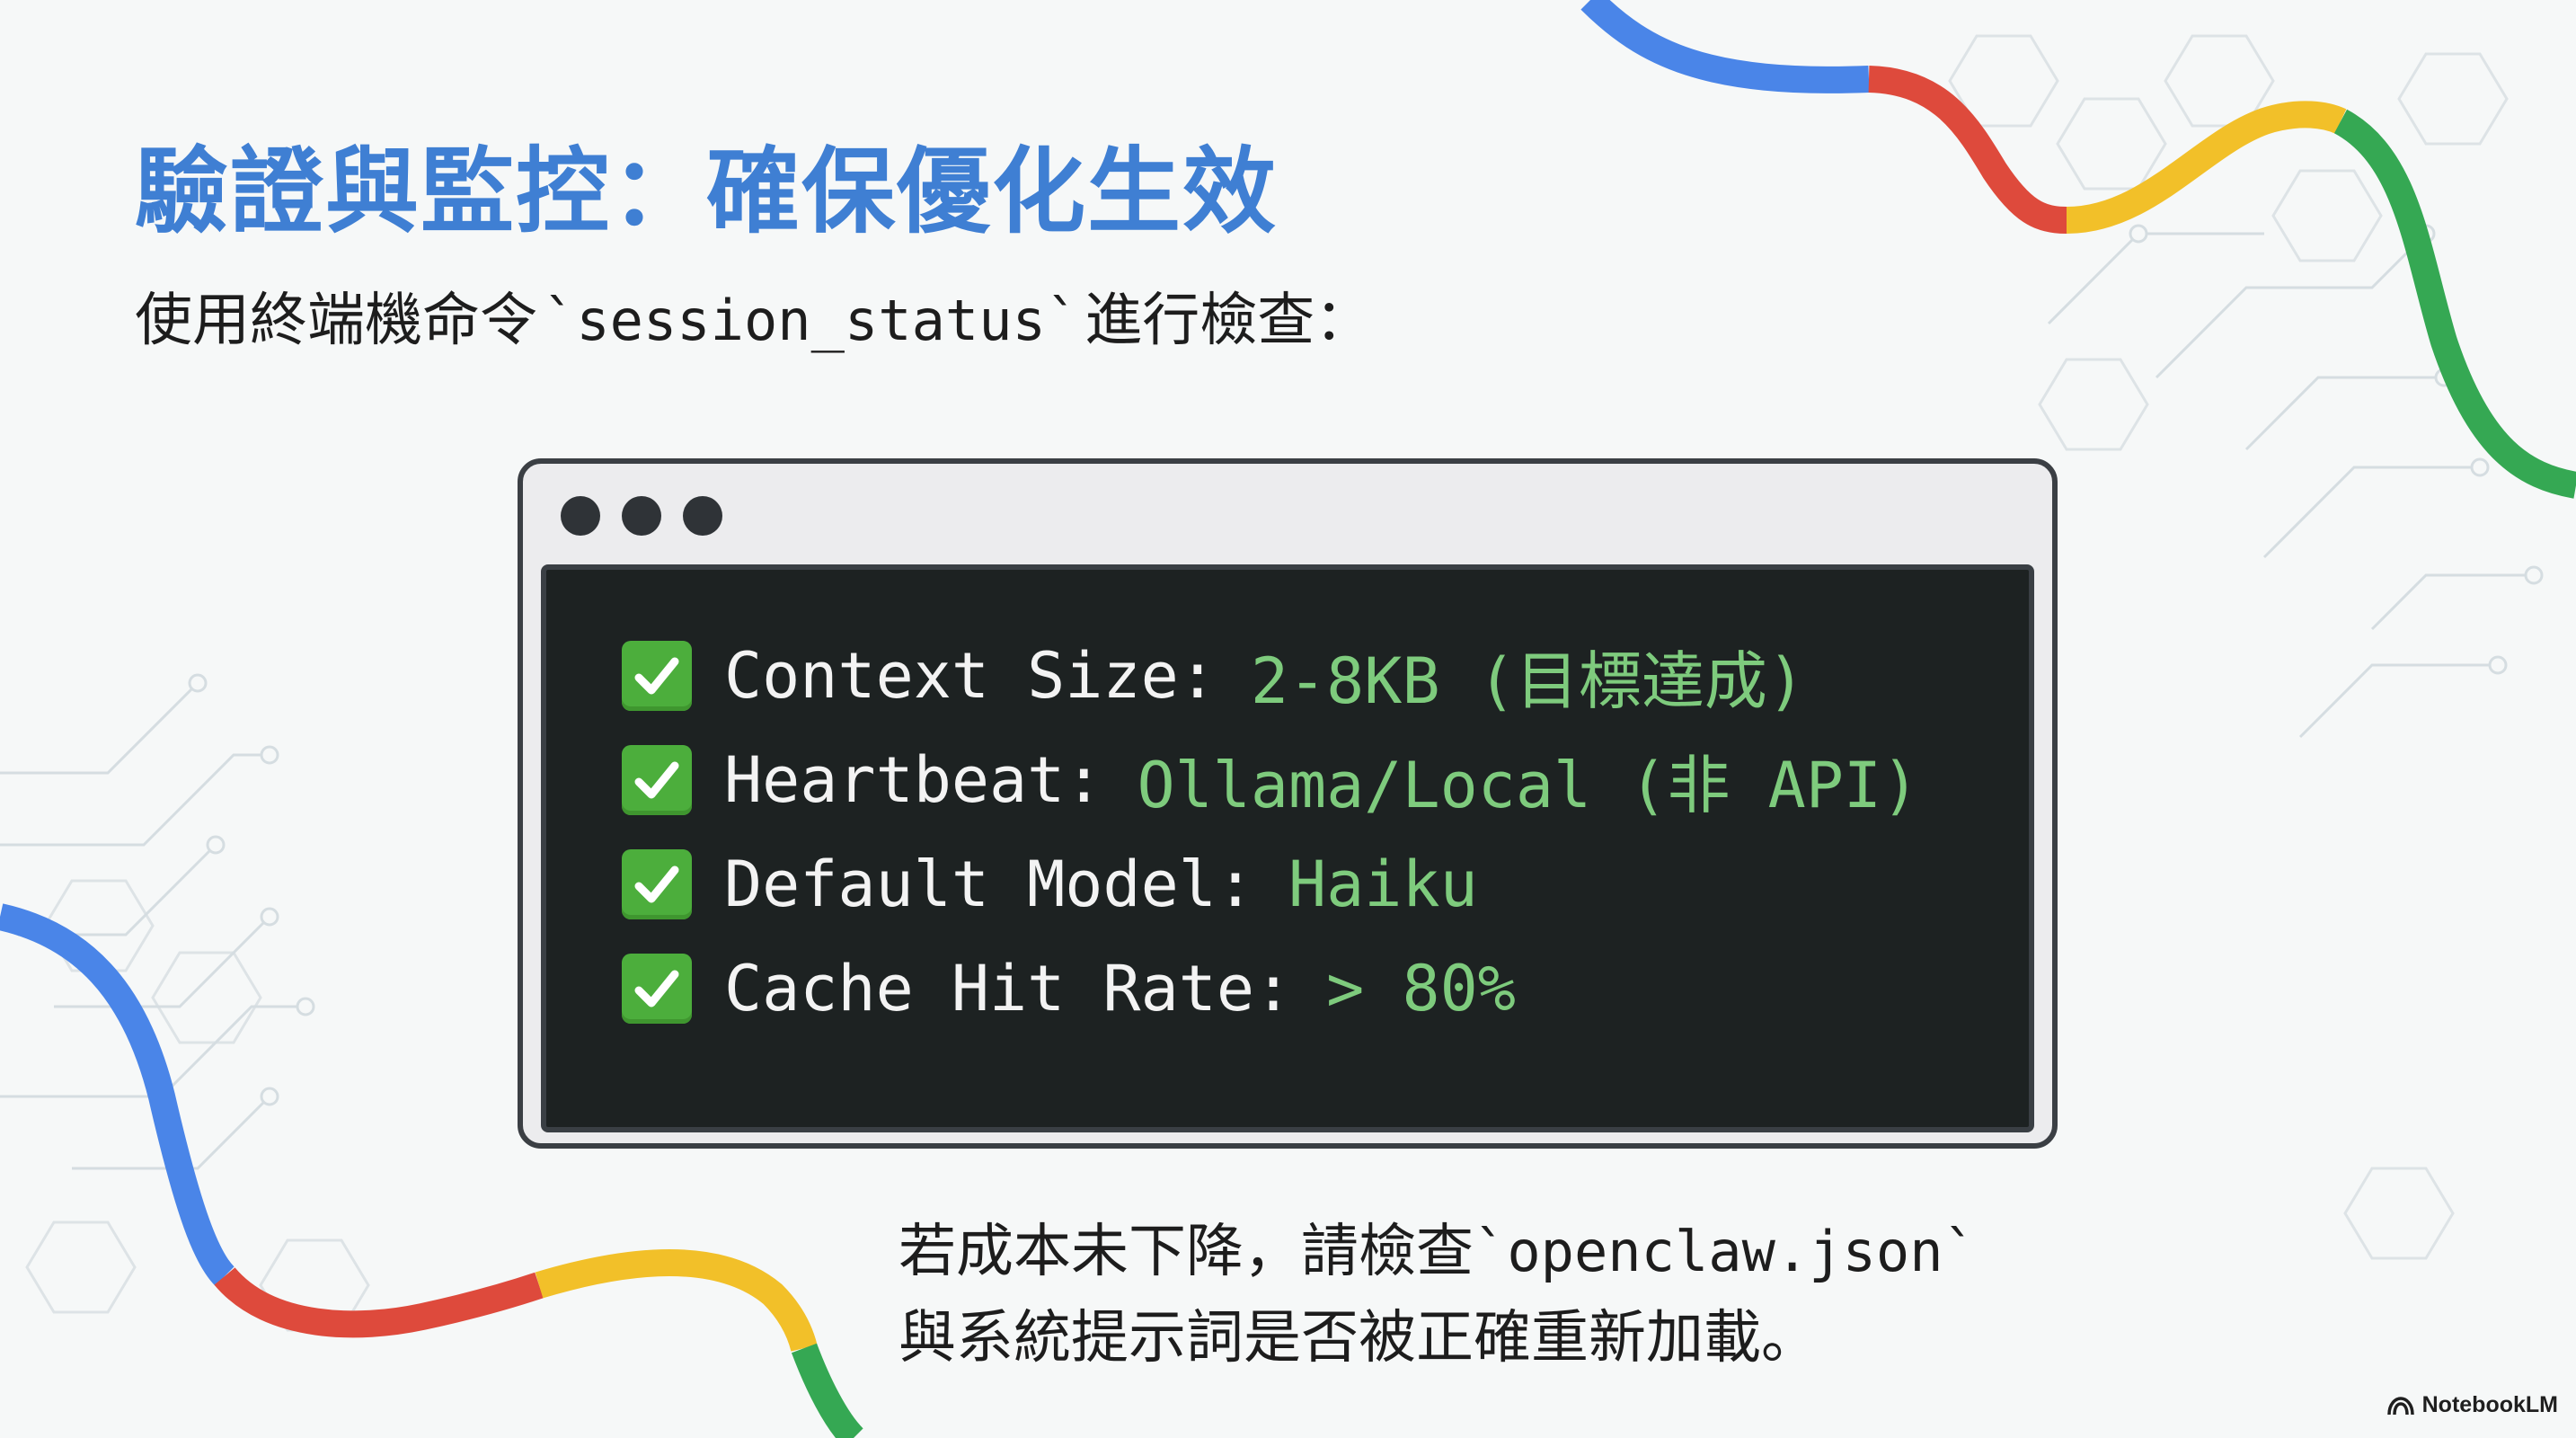  I want to click on status-line-cache-hit-rate: Cache Hit Rate: > 80%, so click(1288, 988).